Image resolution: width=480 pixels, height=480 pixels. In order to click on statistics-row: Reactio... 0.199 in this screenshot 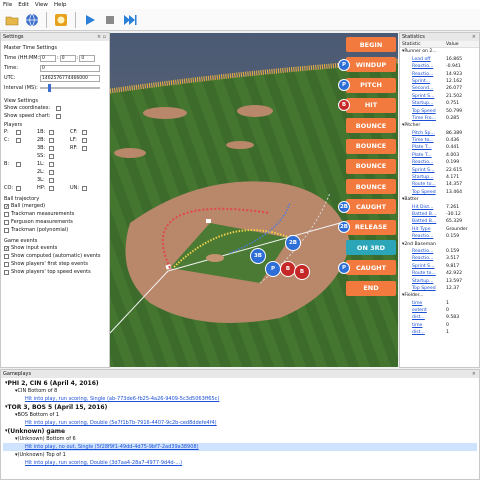, I will do `click(439, 162)`.